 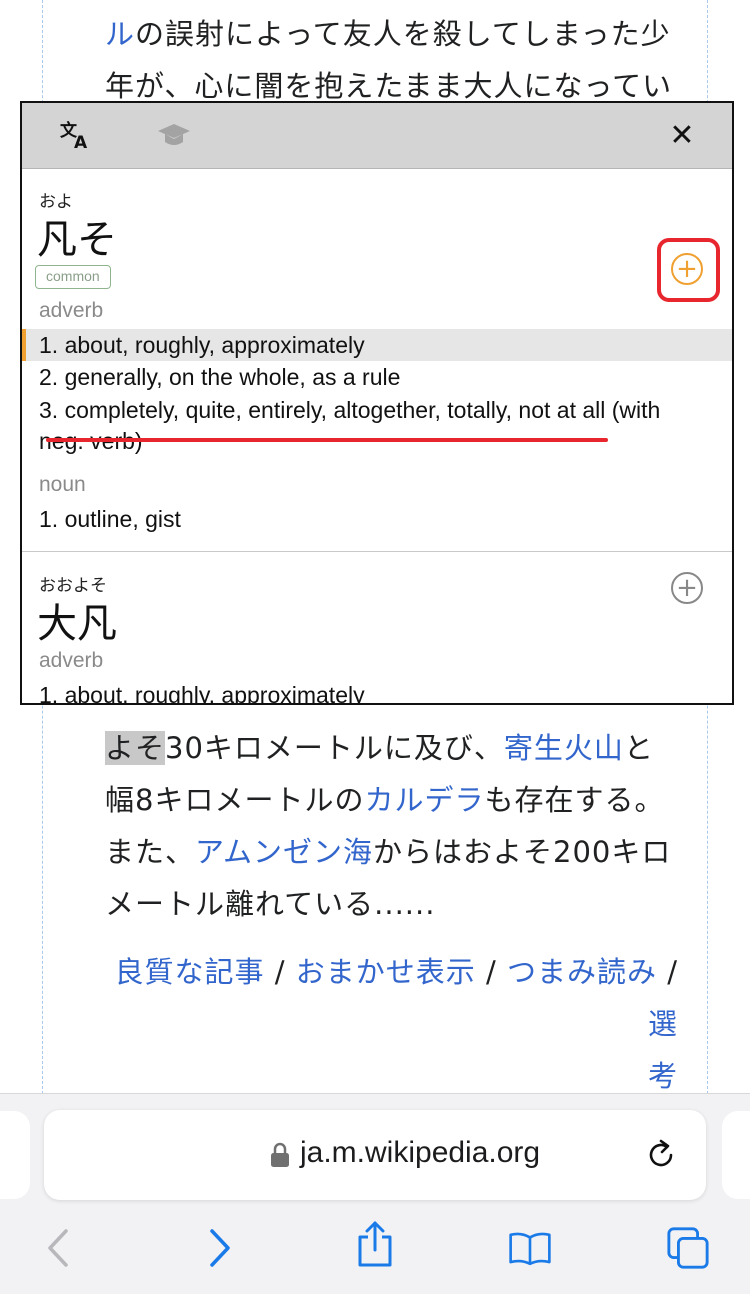 I want to click on part-of-speech: noun, so click(x=62, y=484).